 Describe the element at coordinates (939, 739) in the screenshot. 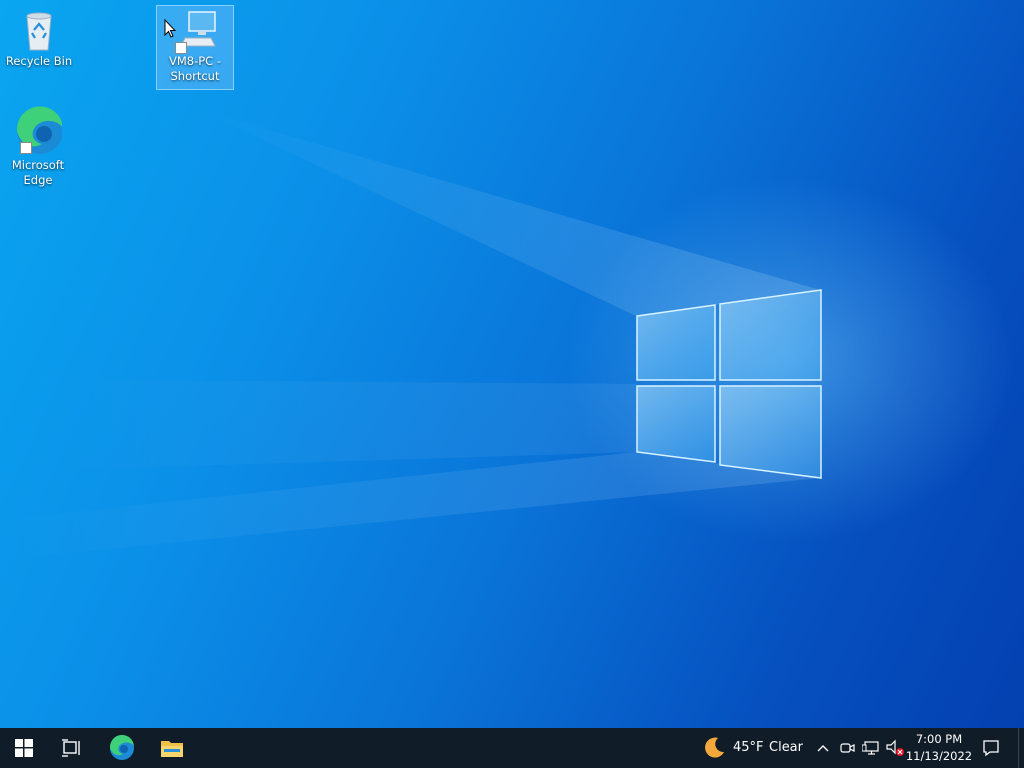

I see `clock-time: 7:00 PM` at that location.